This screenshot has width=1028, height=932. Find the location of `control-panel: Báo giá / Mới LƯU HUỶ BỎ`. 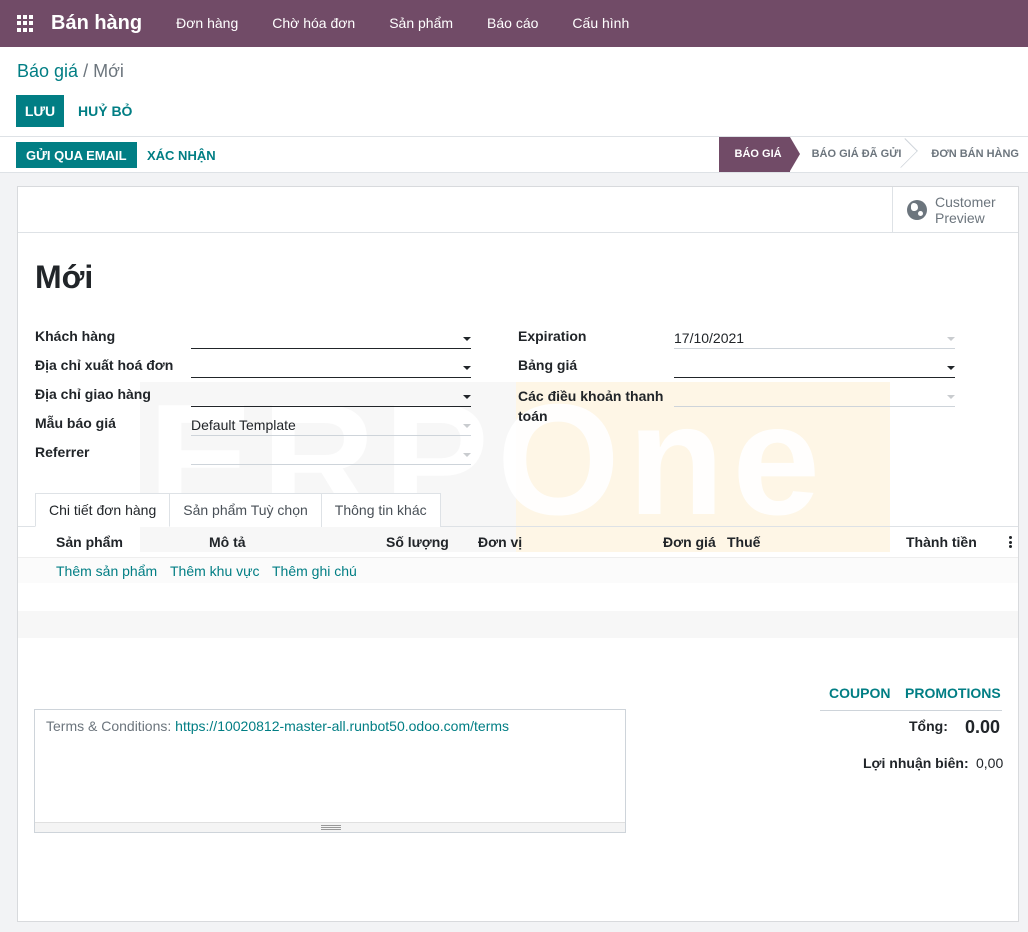

control-panel: Báo giá / Mới LƯU HUỶ BỎ is located at coordinates (514, 92).